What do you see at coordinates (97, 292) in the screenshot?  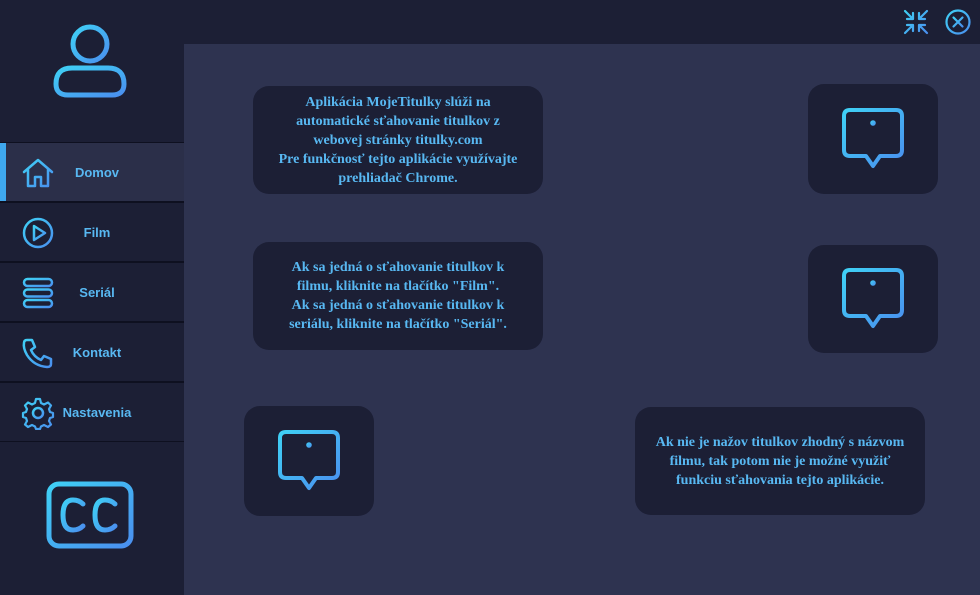 I see `sidebar-item-label: Seriál` at bounding box center [97, 292].